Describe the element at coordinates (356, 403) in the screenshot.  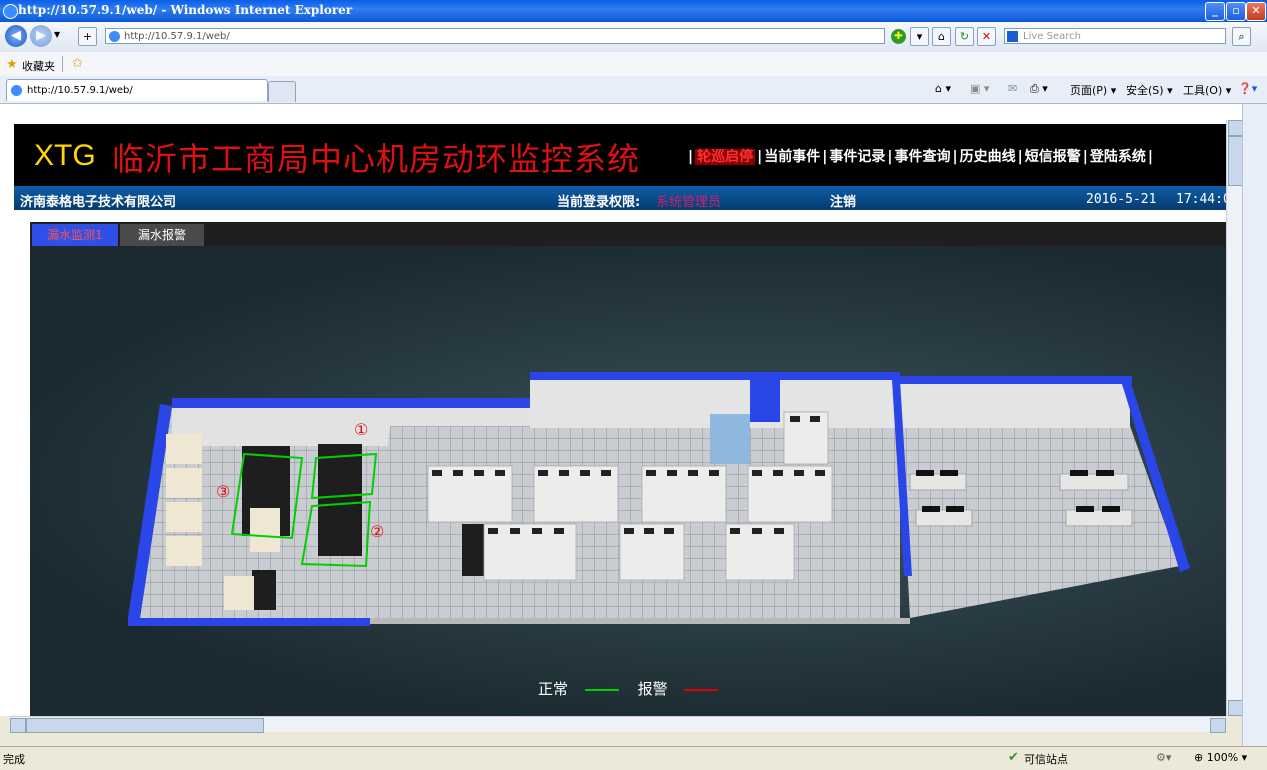
I see `left-room-wall-top` at that location.